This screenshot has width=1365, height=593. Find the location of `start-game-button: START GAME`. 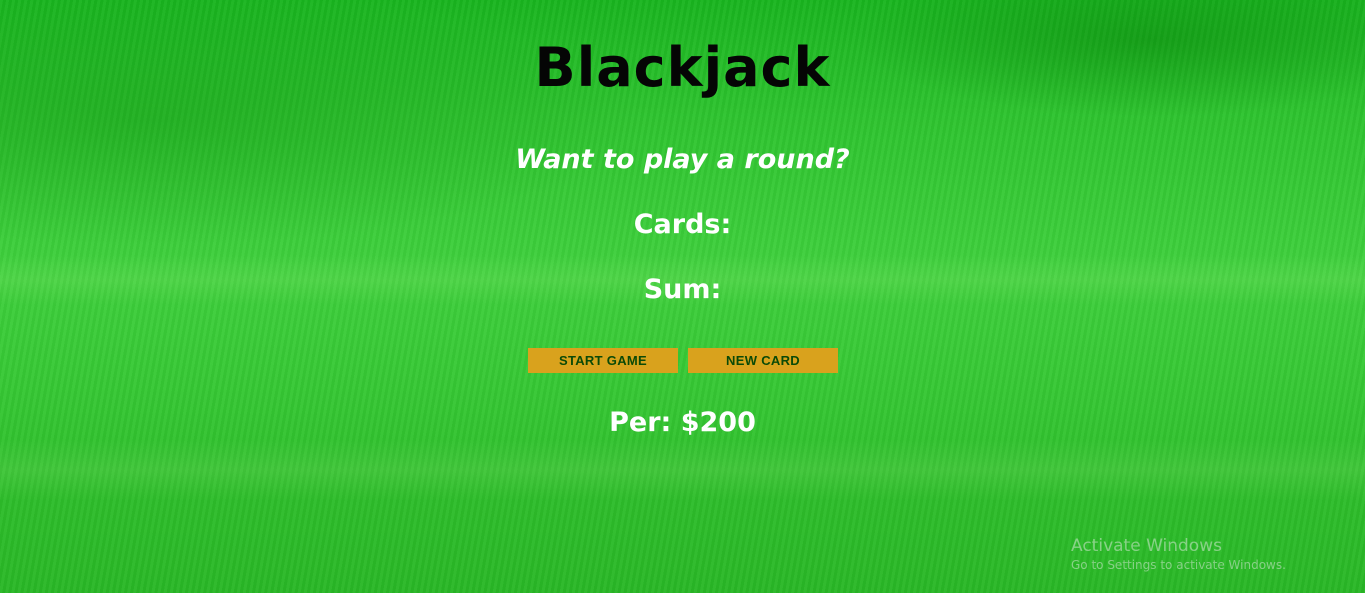

start-game-button: START GAME is located at coordinates (603, 360).